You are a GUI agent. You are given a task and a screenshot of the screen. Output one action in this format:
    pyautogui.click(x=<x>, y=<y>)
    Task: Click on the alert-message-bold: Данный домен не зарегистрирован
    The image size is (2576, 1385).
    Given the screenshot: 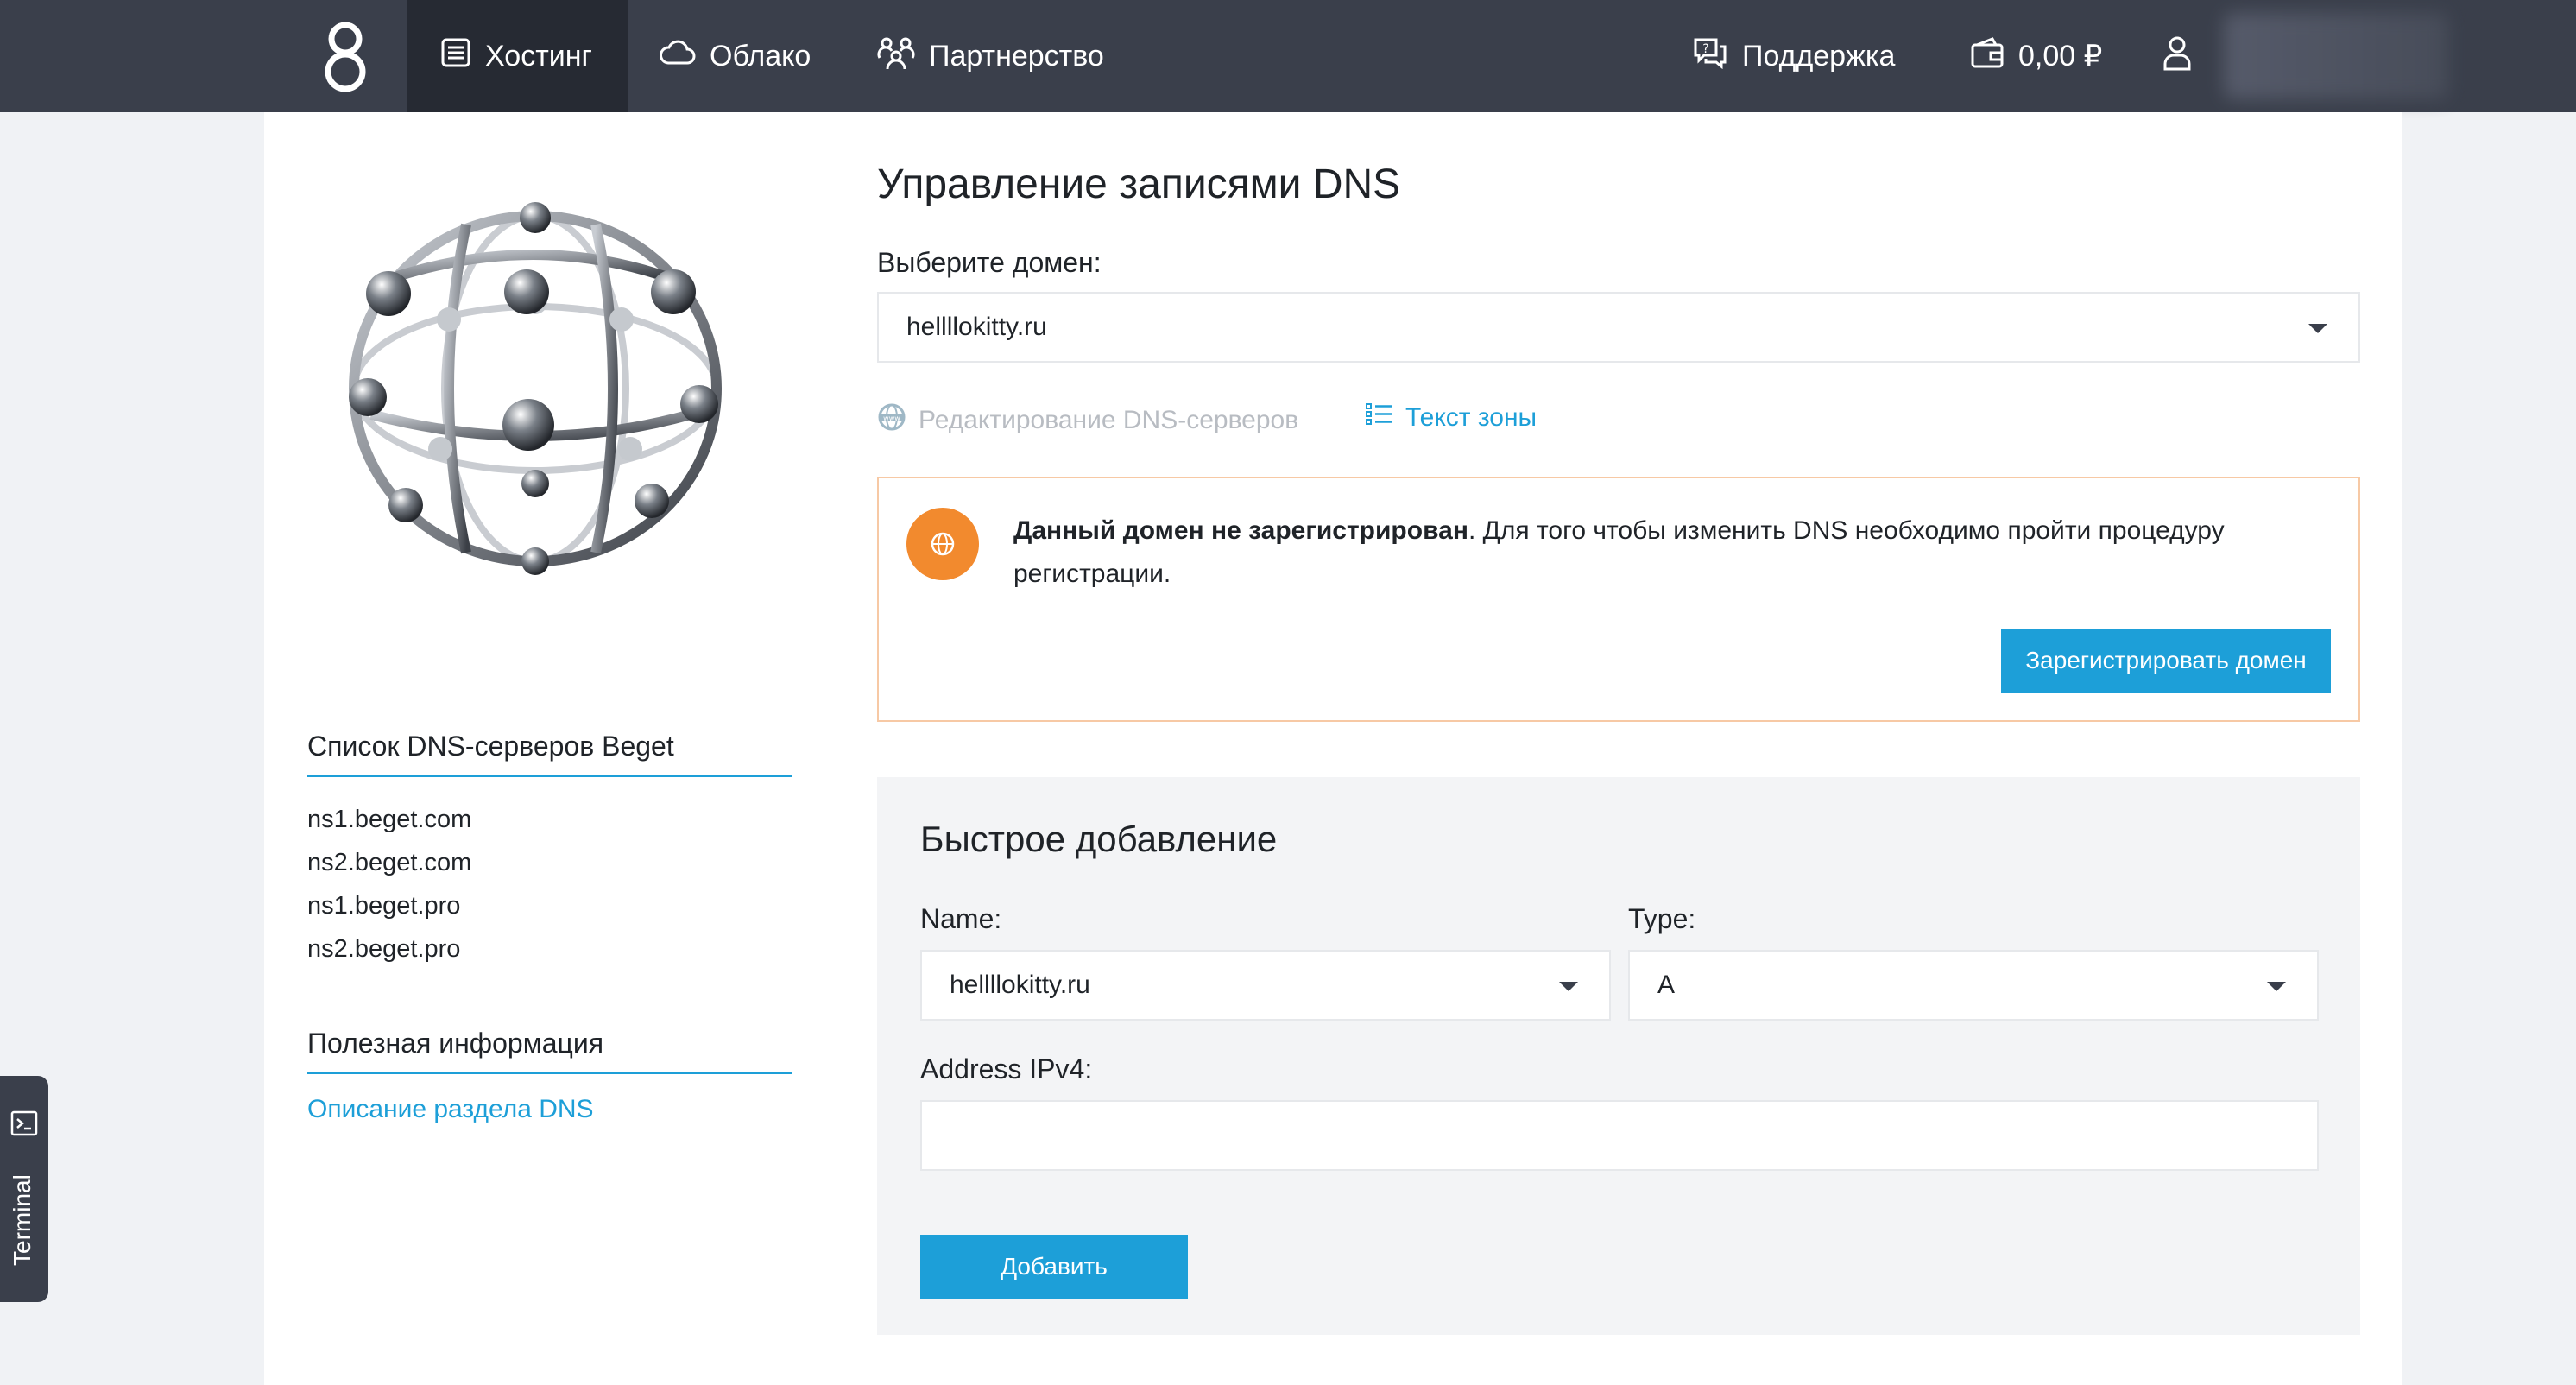 What is the action you would take?
    pyautogui.click(x=1240, y=530)
    